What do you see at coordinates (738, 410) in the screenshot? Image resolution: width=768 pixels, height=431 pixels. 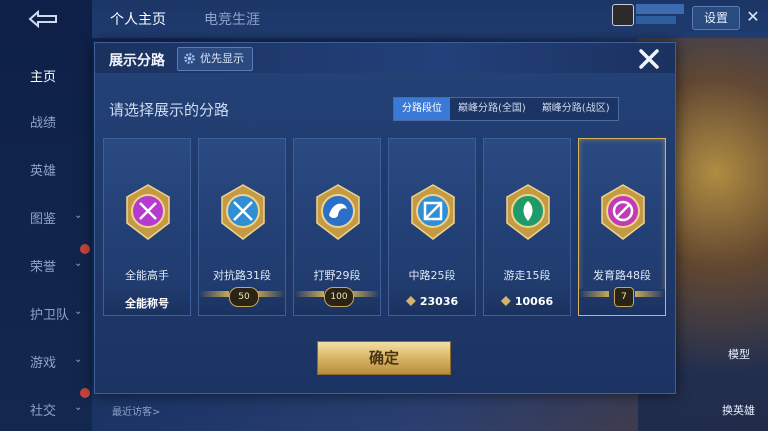 I see `change-hero-label: 换英雄` at bounding box center [738, 410].